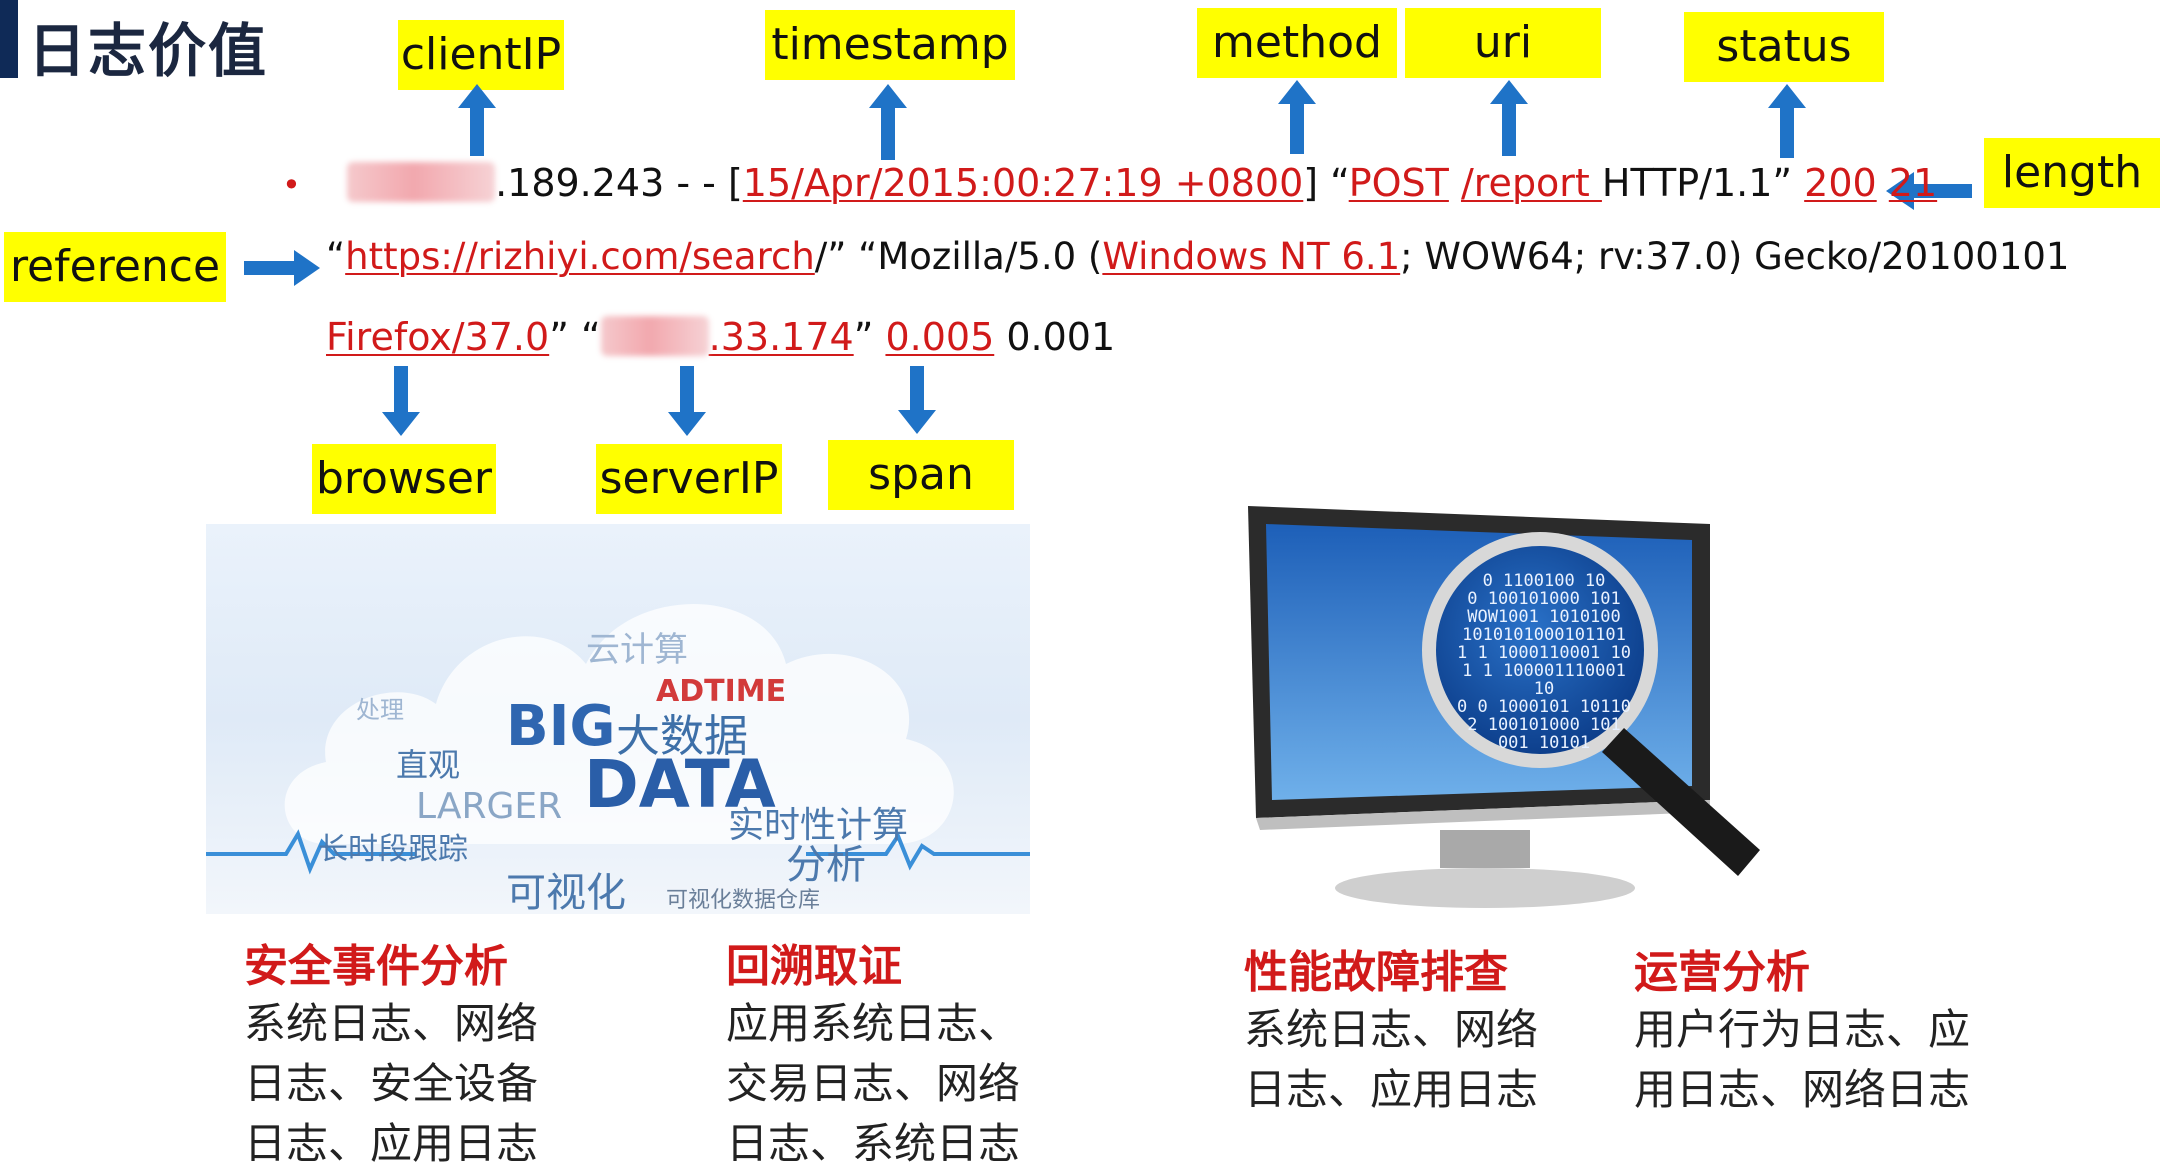 The height and width of the screenshot is (1174, 2160). Describe the element at coordinates (1802, 1089) in the screenshot. I see `caption-line: 用日志、网络日志` at that location.